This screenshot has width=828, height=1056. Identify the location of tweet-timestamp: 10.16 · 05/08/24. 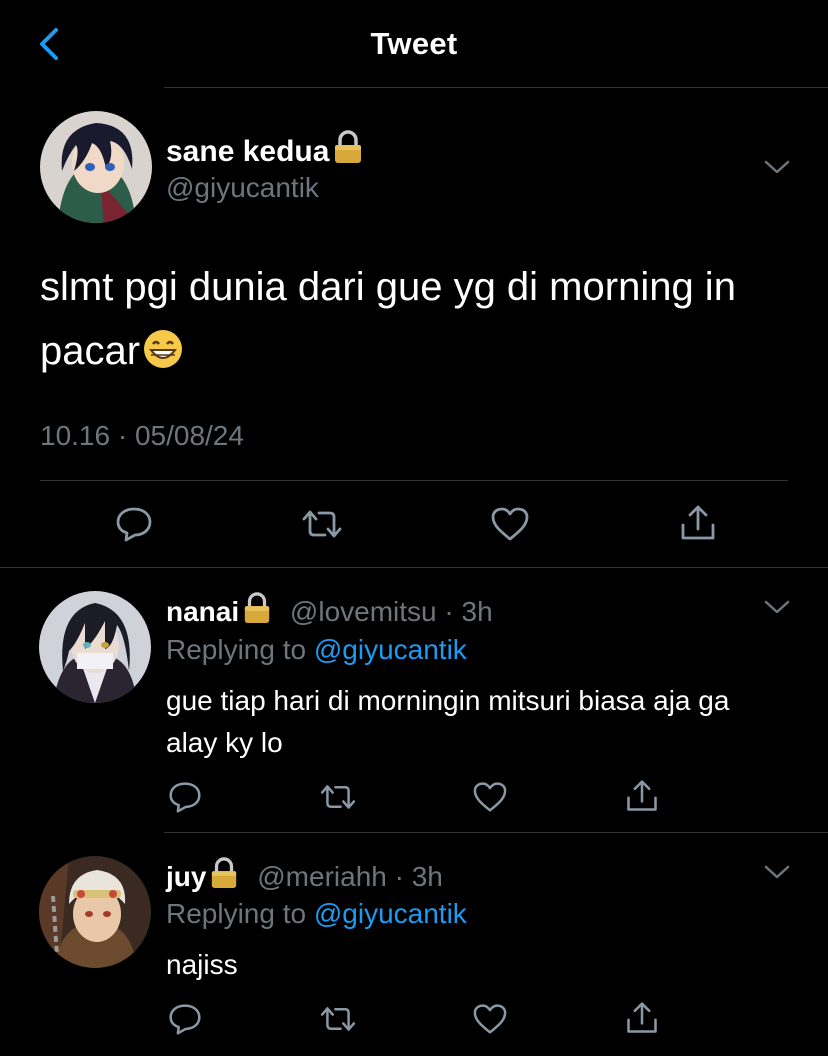
(142, 436).